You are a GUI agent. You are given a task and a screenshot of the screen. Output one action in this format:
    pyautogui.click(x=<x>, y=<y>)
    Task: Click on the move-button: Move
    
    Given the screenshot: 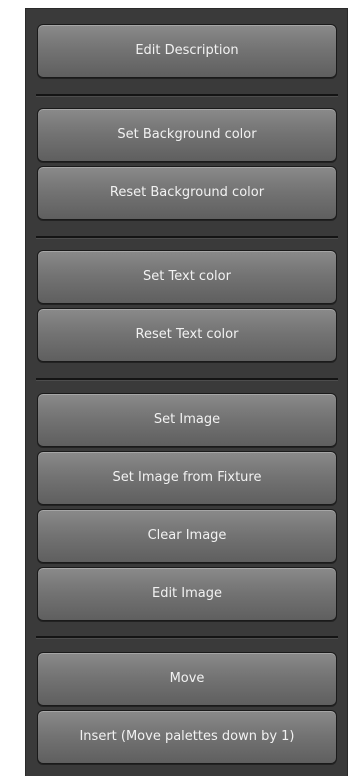 What is the action you would take?
    pyautogui.click(x=187, y=679)
    